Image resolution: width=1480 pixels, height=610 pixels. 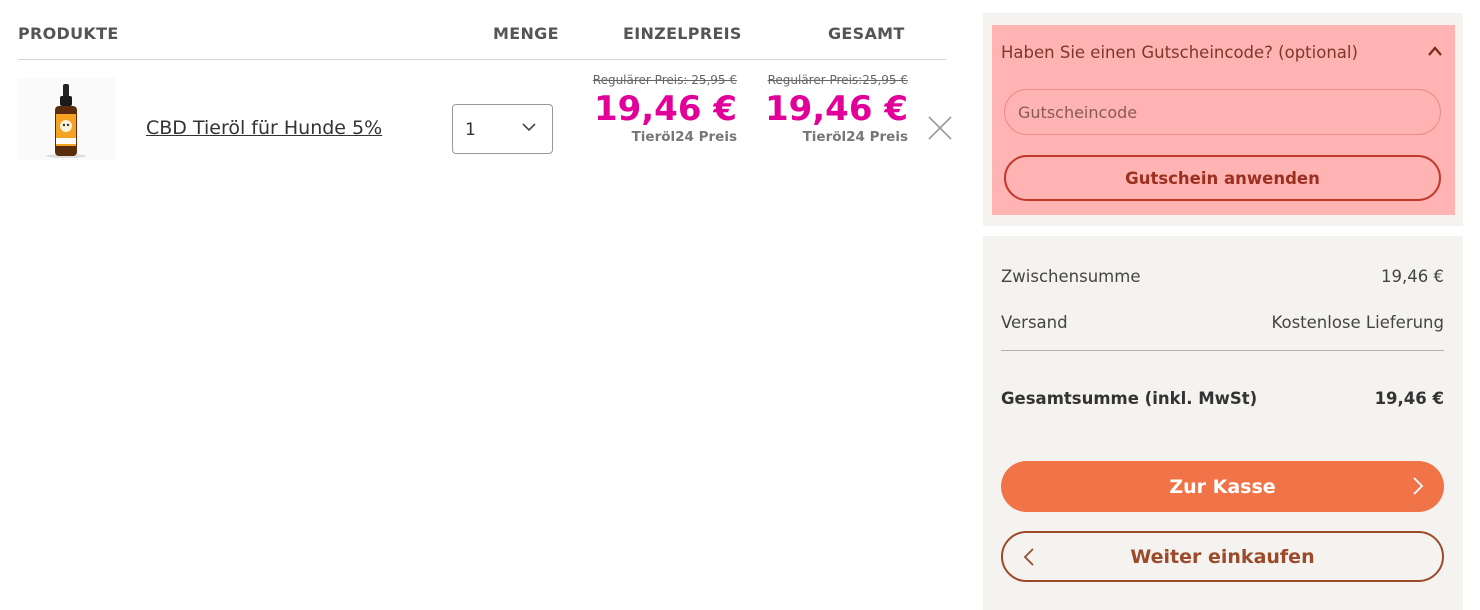 I want to click on cart-table-header: PRODUKTE MENGE EINZELPREIS GESAMT, so click(x=482, y=30).